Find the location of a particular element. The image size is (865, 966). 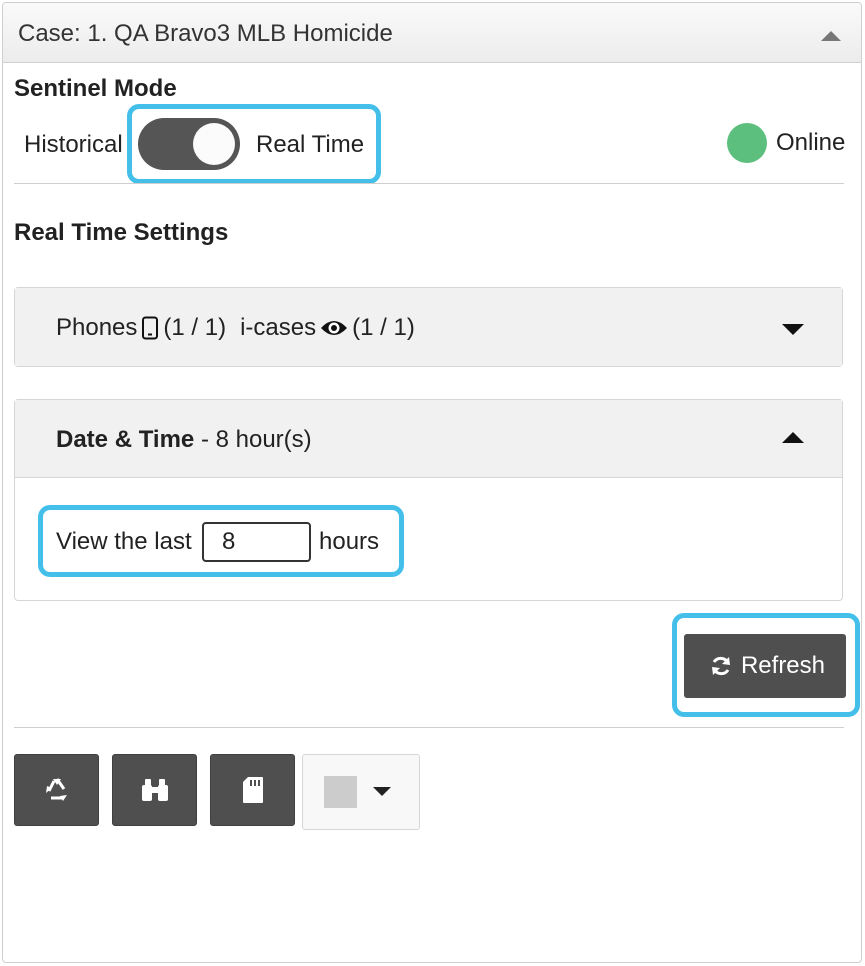

case-header: Case: 1. QA Bravo3 MLB Homicide is located at coordinates (432, 33).